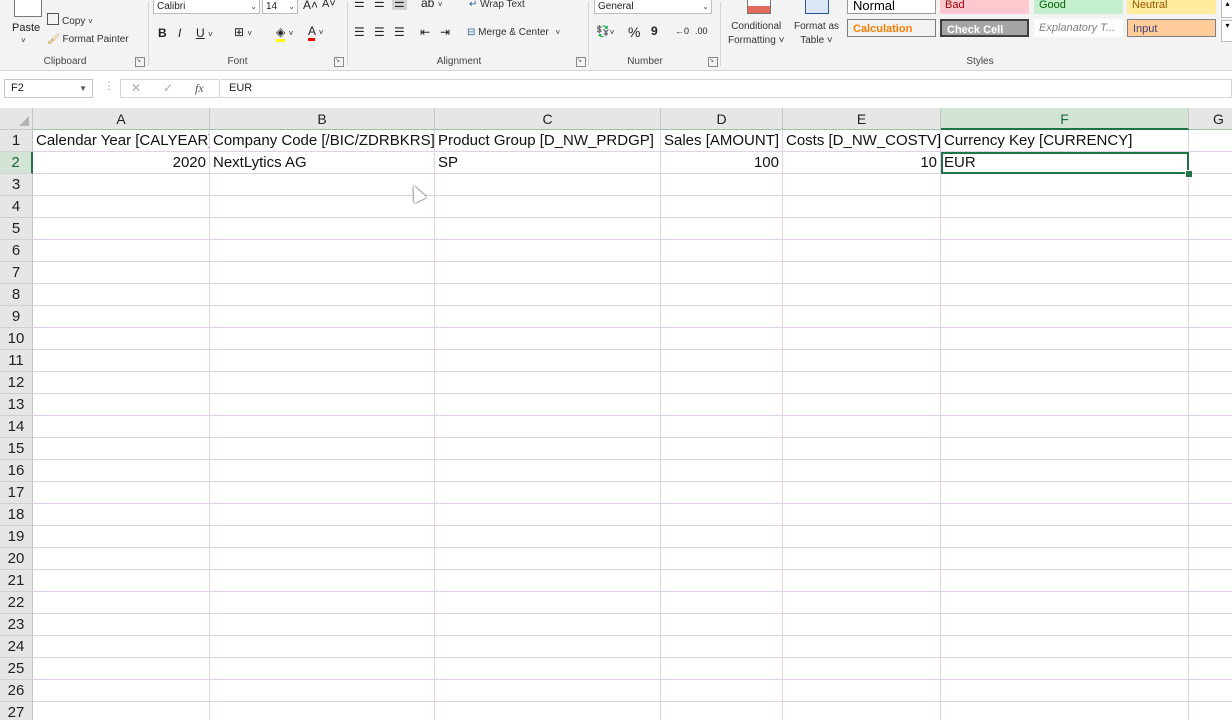  Describe the element at coordinates (497, 5) in the screenshot. I see `wrap-text-button: ↵ Wrap Text` at that location.